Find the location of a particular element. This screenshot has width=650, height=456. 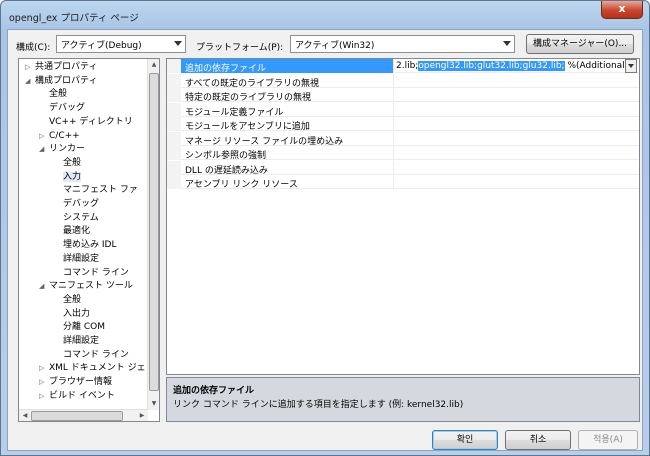

tree-vertical-scrollbar: ▲ ▼ is located at coordinates (153, 234).